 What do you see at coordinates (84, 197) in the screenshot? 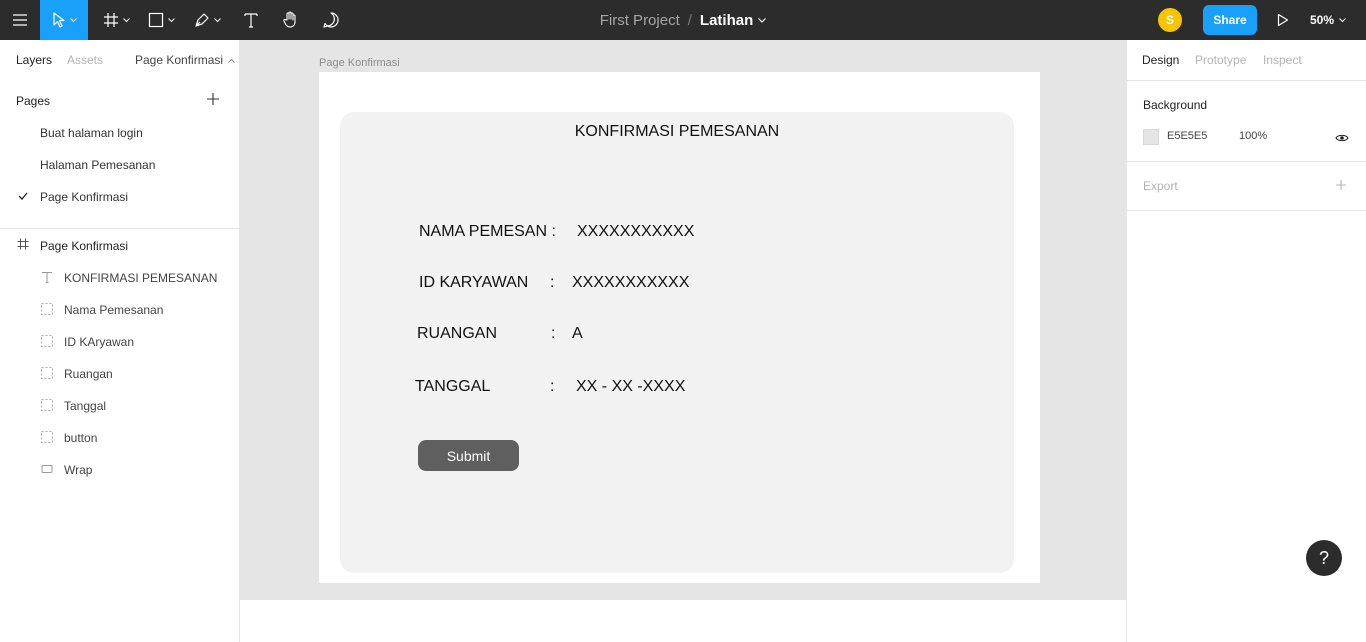
I see `page-item-label: Page Konfirmasi` at bounding box center [84, 197].